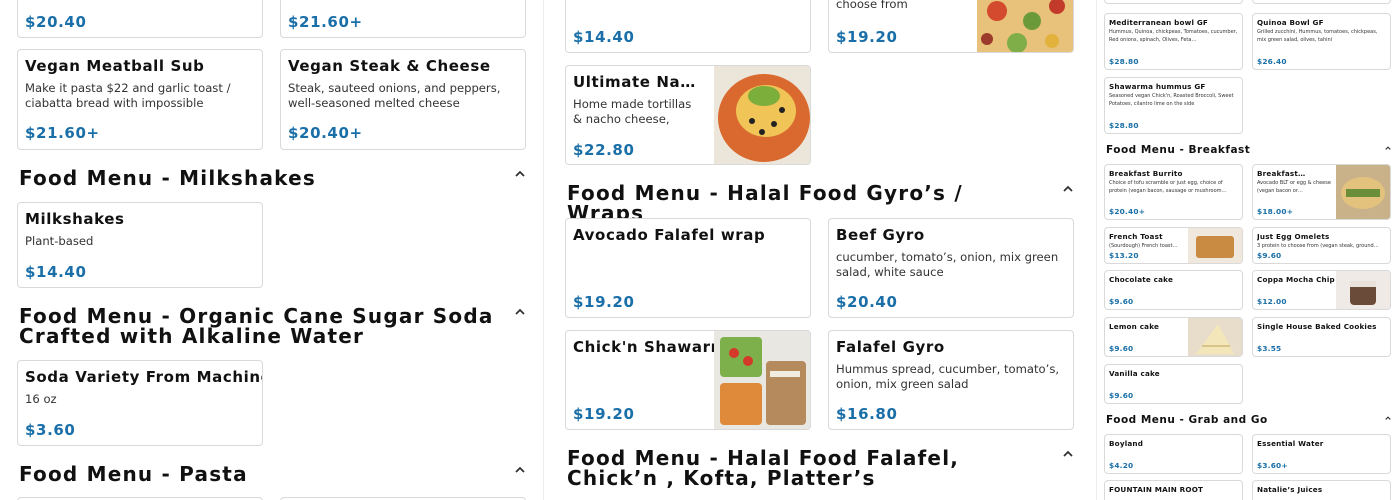 This screenshot has width=1400, height=500. What do you see at coordinates (1269, 255) in the screenshot?
I see `item-price: $9.60` at bounding box center [1269, 255].